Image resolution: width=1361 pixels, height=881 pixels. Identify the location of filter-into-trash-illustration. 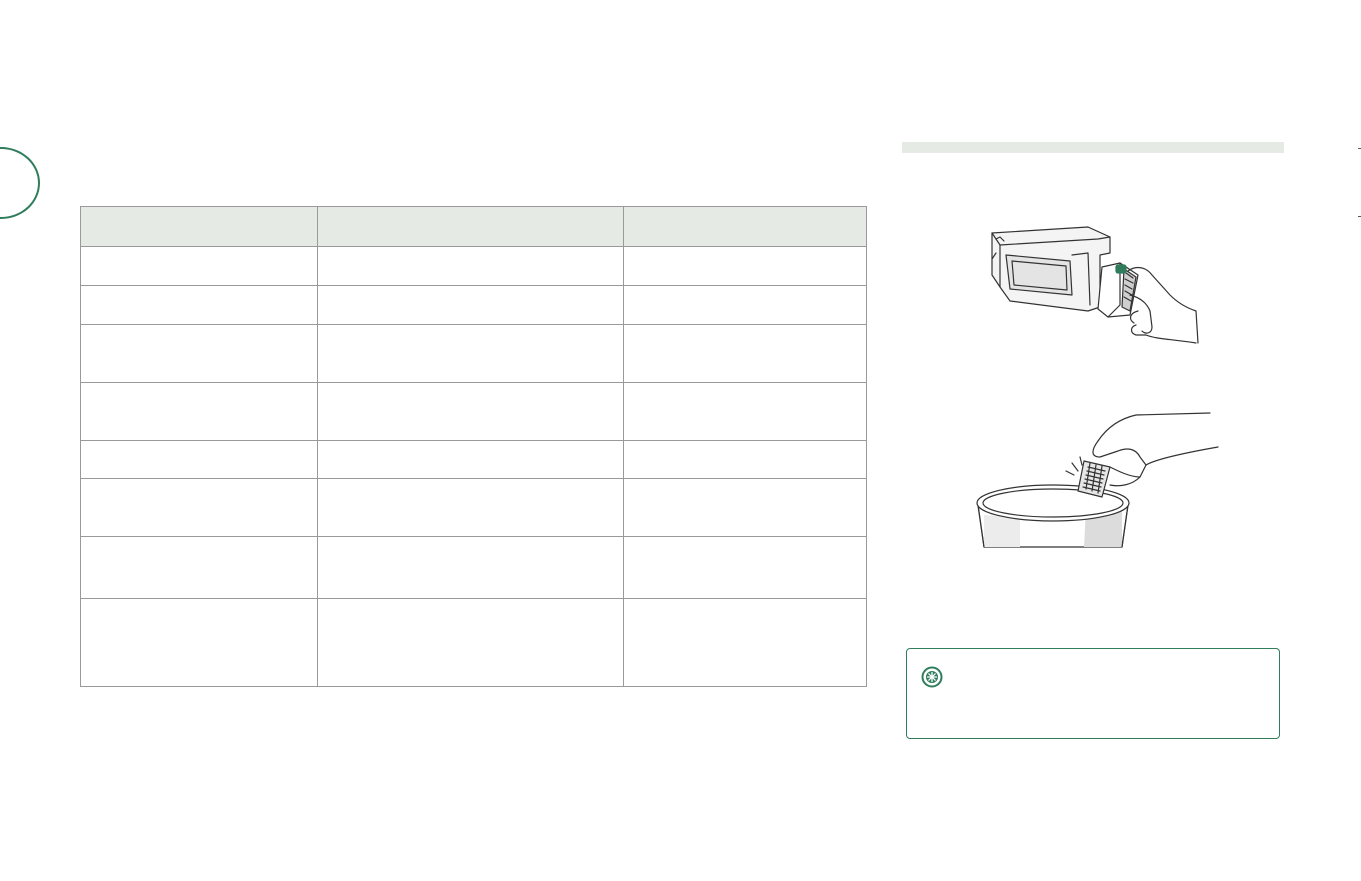
(1097, 480).